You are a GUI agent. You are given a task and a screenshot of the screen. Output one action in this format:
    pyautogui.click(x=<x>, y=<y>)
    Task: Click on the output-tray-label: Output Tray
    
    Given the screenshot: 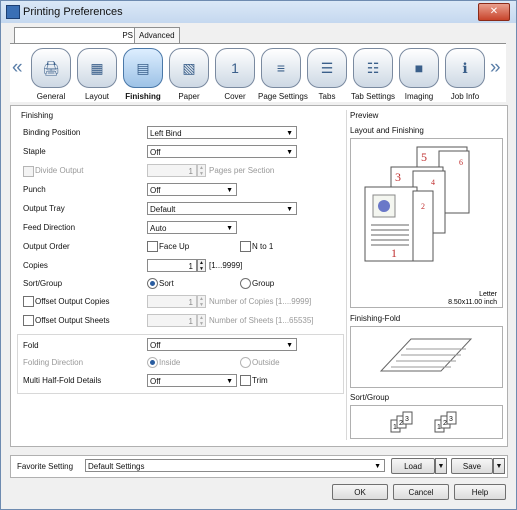 What is the action you would take?
    pyautogui.click(x=44, y=208)
    